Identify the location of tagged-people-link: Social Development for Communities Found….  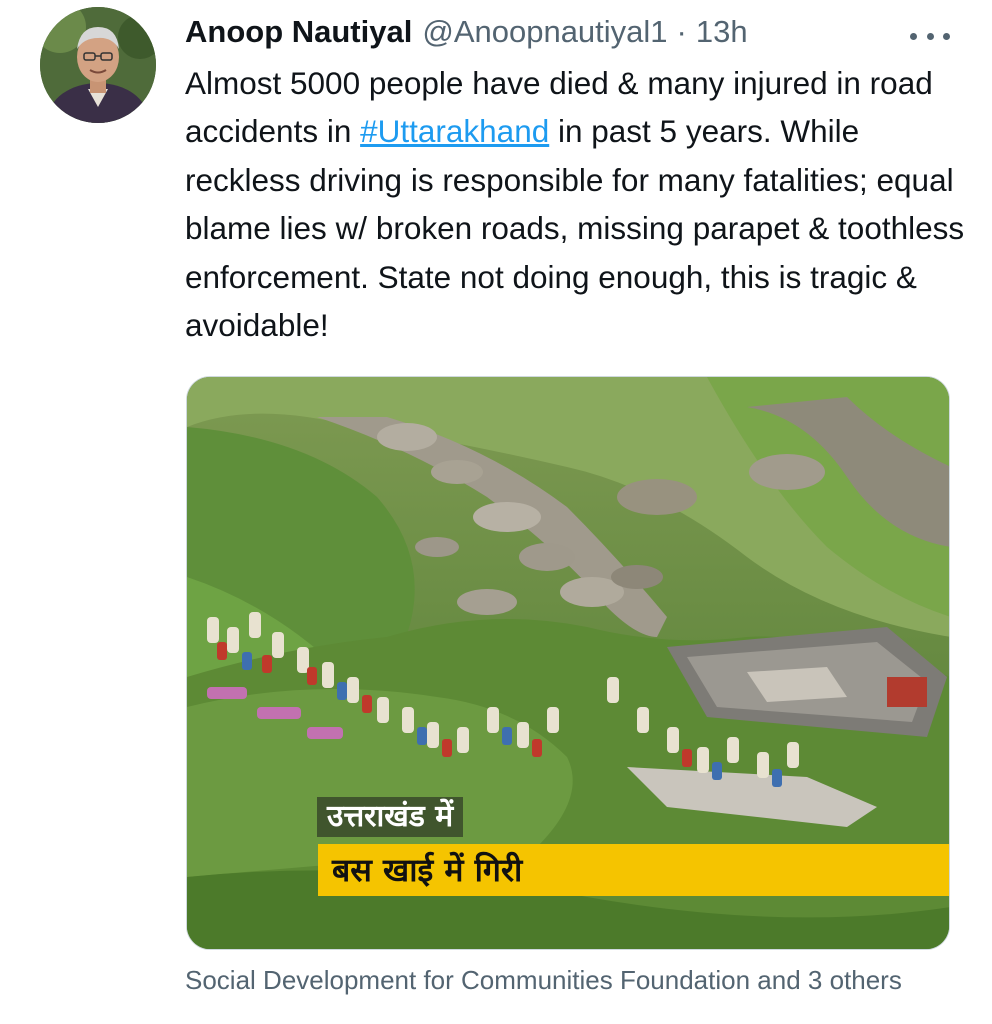
(570, 980).